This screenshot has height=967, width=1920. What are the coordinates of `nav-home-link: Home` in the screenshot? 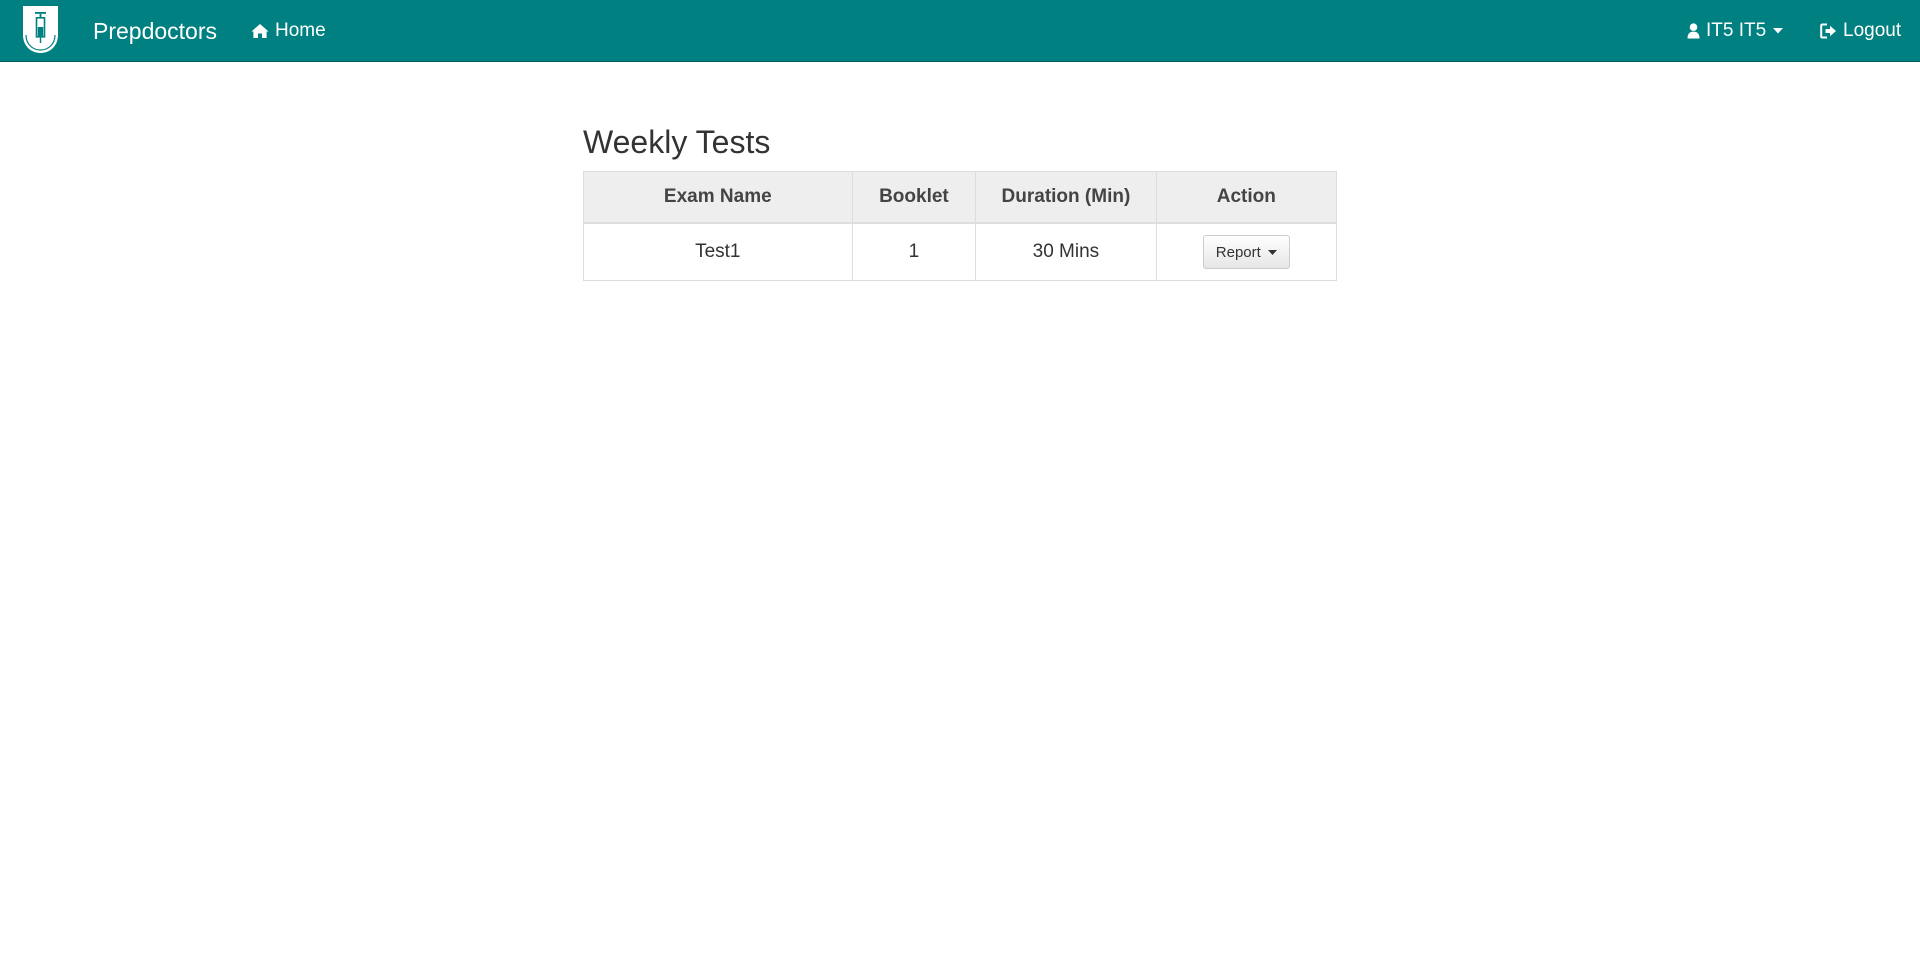 It's located at (288, 31).